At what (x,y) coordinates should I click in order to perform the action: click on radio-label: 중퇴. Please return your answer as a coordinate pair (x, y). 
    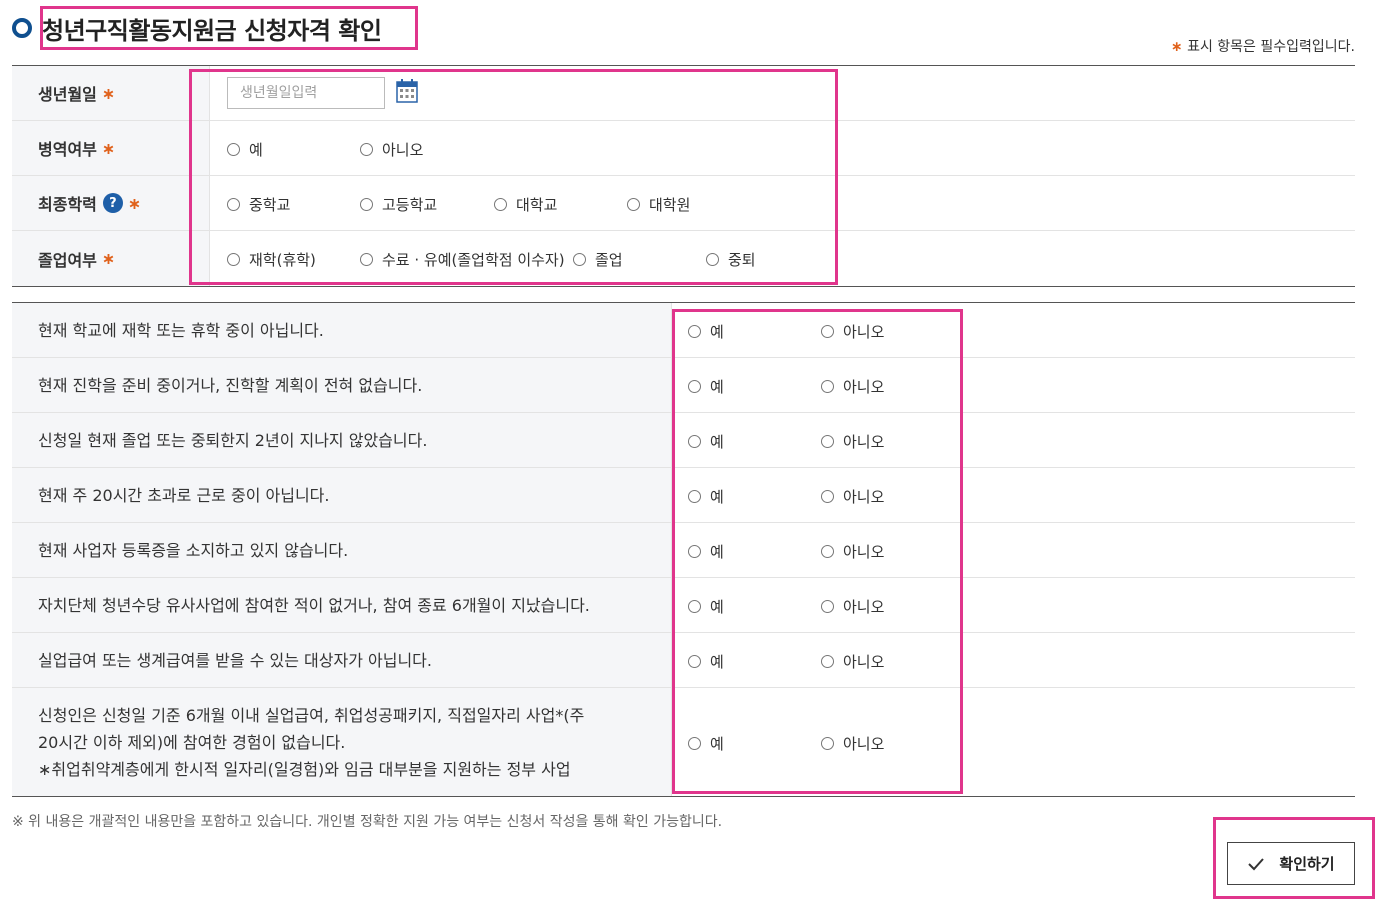
    Looking at the image, I should click on (742, 260).